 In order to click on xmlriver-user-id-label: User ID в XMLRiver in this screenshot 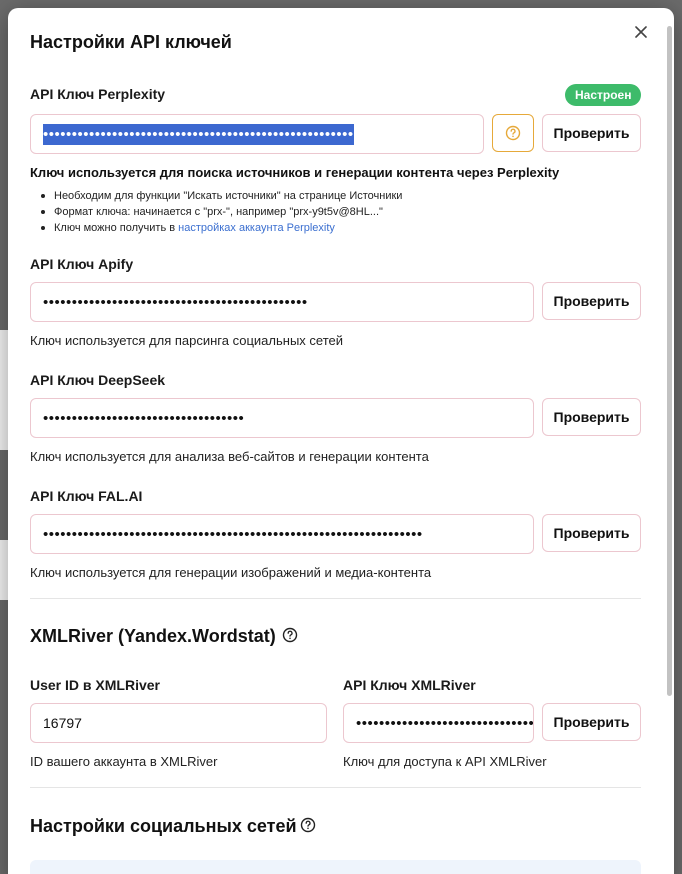, I will do `click(95, 685)`.